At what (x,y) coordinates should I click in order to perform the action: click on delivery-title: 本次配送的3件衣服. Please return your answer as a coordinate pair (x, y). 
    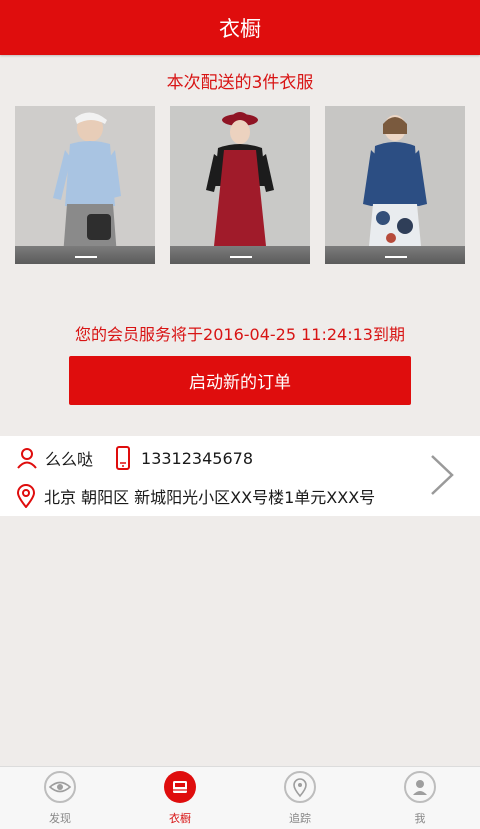
    Looking at the image, I should click on (240, 83).